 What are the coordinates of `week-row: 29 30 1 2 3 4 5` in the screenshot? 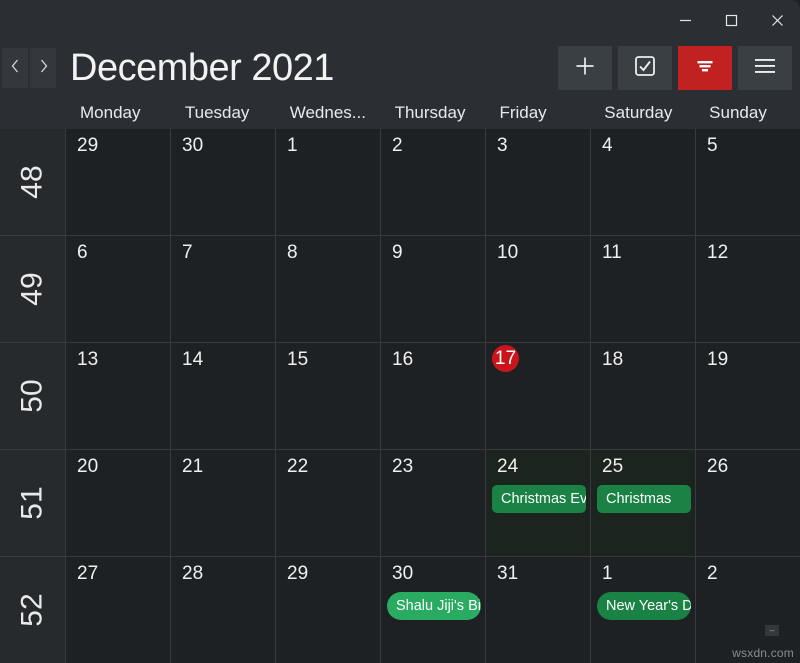 It's located at (433, 182).